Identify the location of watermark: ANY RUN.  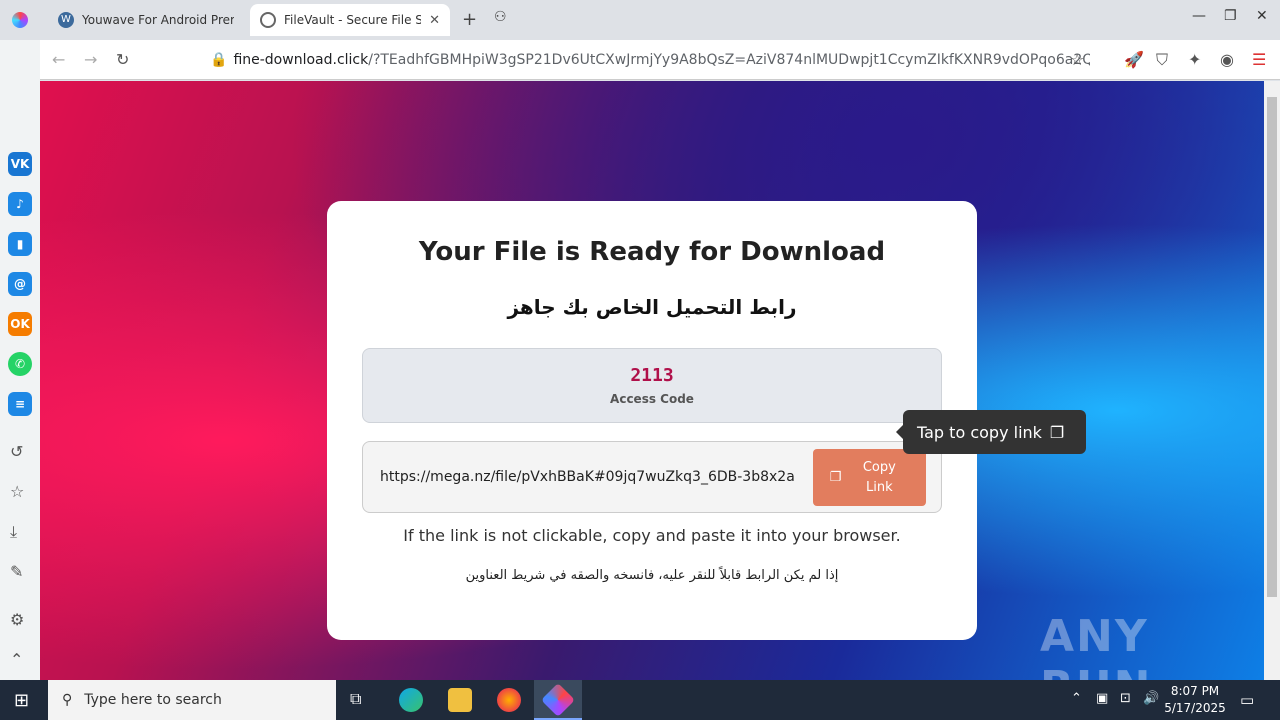
(1095, 645).